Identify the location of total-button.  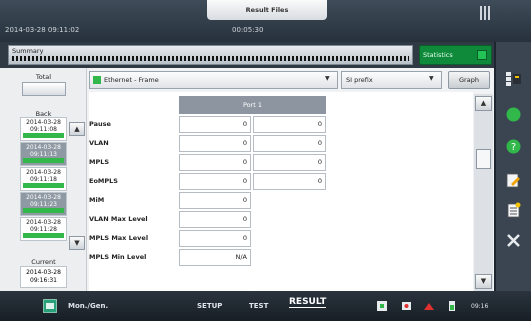
(44, 89).